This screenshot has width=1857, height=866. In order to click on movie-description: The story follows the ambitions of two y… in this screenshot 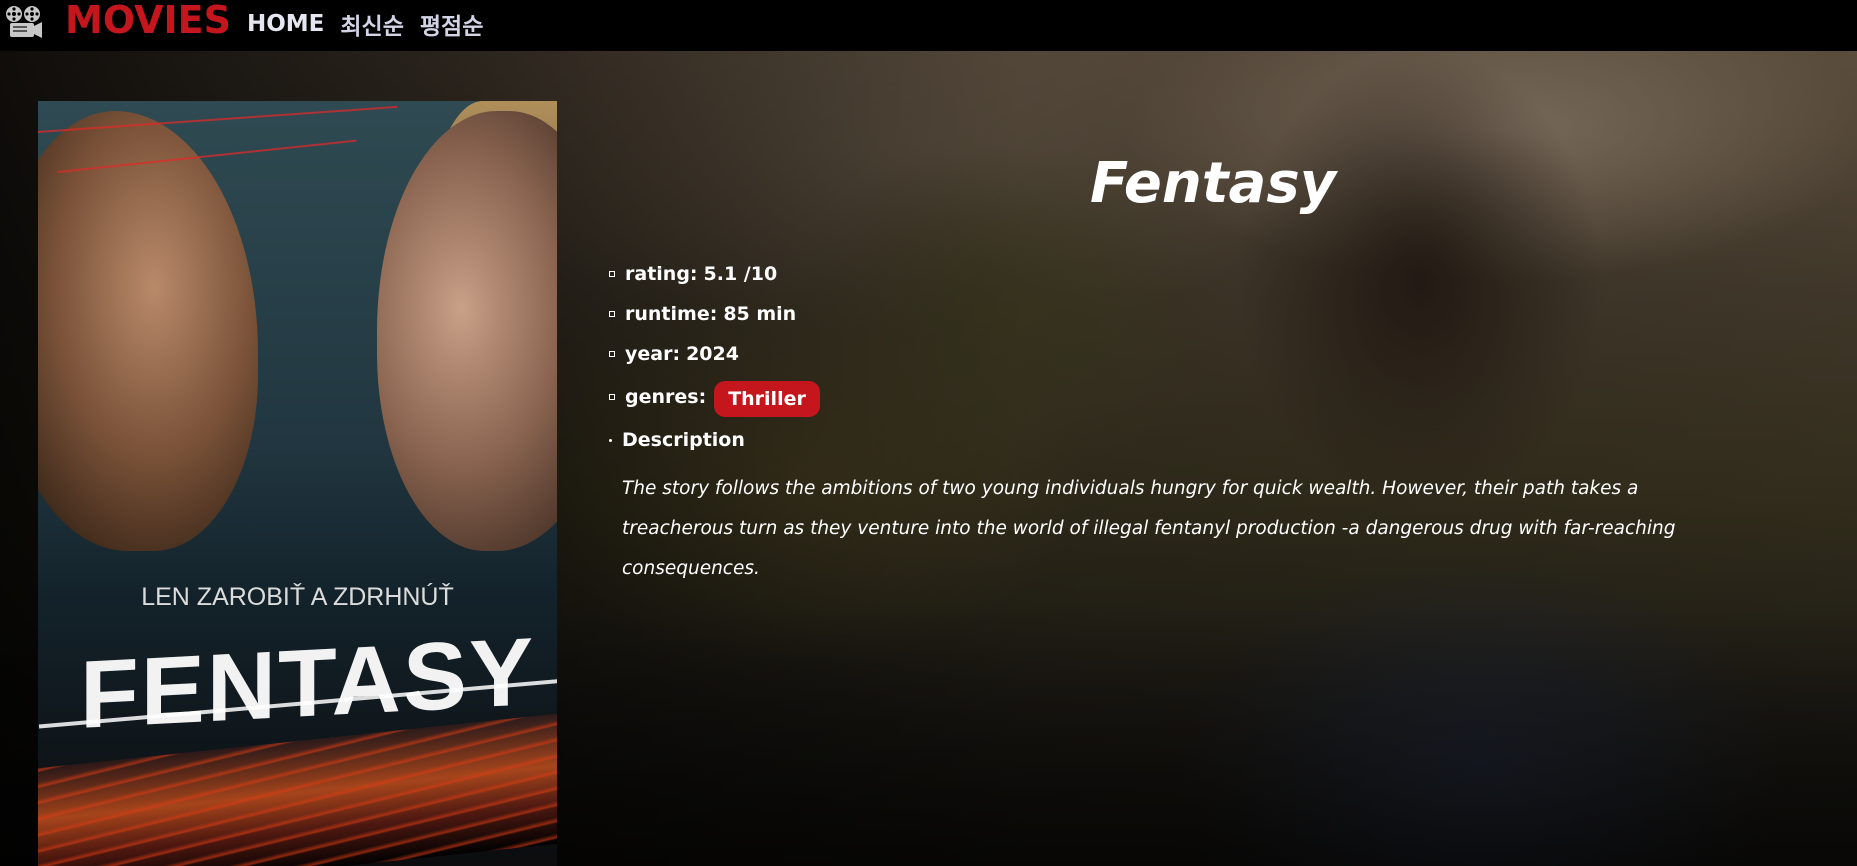, I will do `click(1149, 528)`.